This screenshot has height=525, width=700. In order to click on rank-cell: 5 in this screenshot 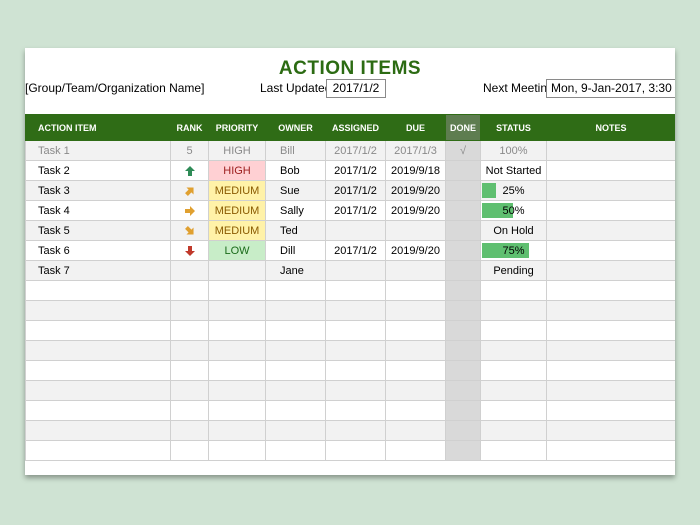, I will do `click(189, 150)`.